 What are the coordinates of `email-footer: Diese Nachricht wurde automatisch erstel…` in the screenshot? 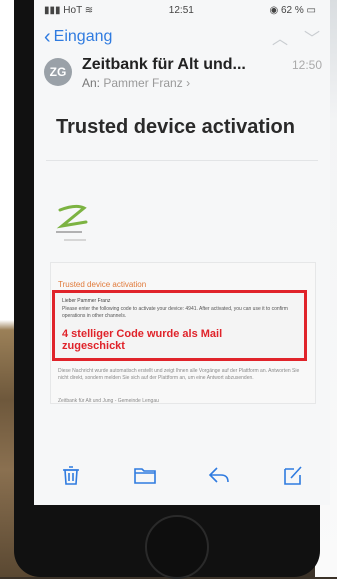 It's located at (179, 374).